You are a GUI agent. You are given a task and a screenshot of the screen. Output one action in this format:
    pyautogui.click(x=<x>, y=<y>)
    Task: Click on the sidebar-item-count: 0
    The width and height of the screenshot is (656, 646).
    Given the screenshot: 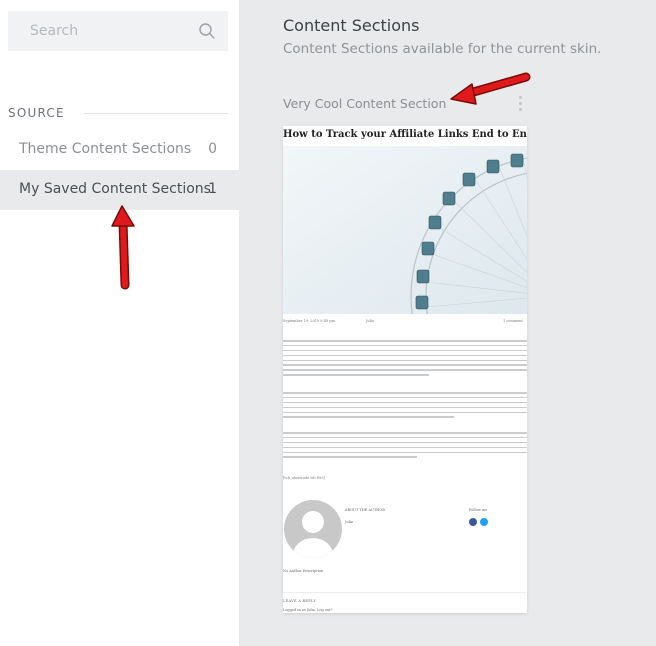 What is the action you would take?
    pyautogui.click(x=212, y=149)
    